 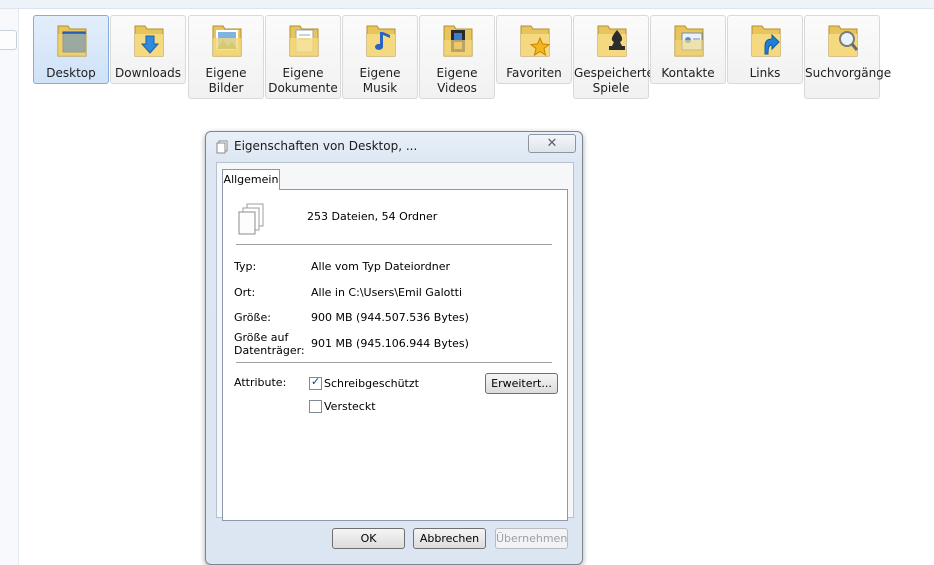 What do you see at coordinates (467, 4) in the screenshot?
I see `window-top-strip` at bounding box center [467, 4].